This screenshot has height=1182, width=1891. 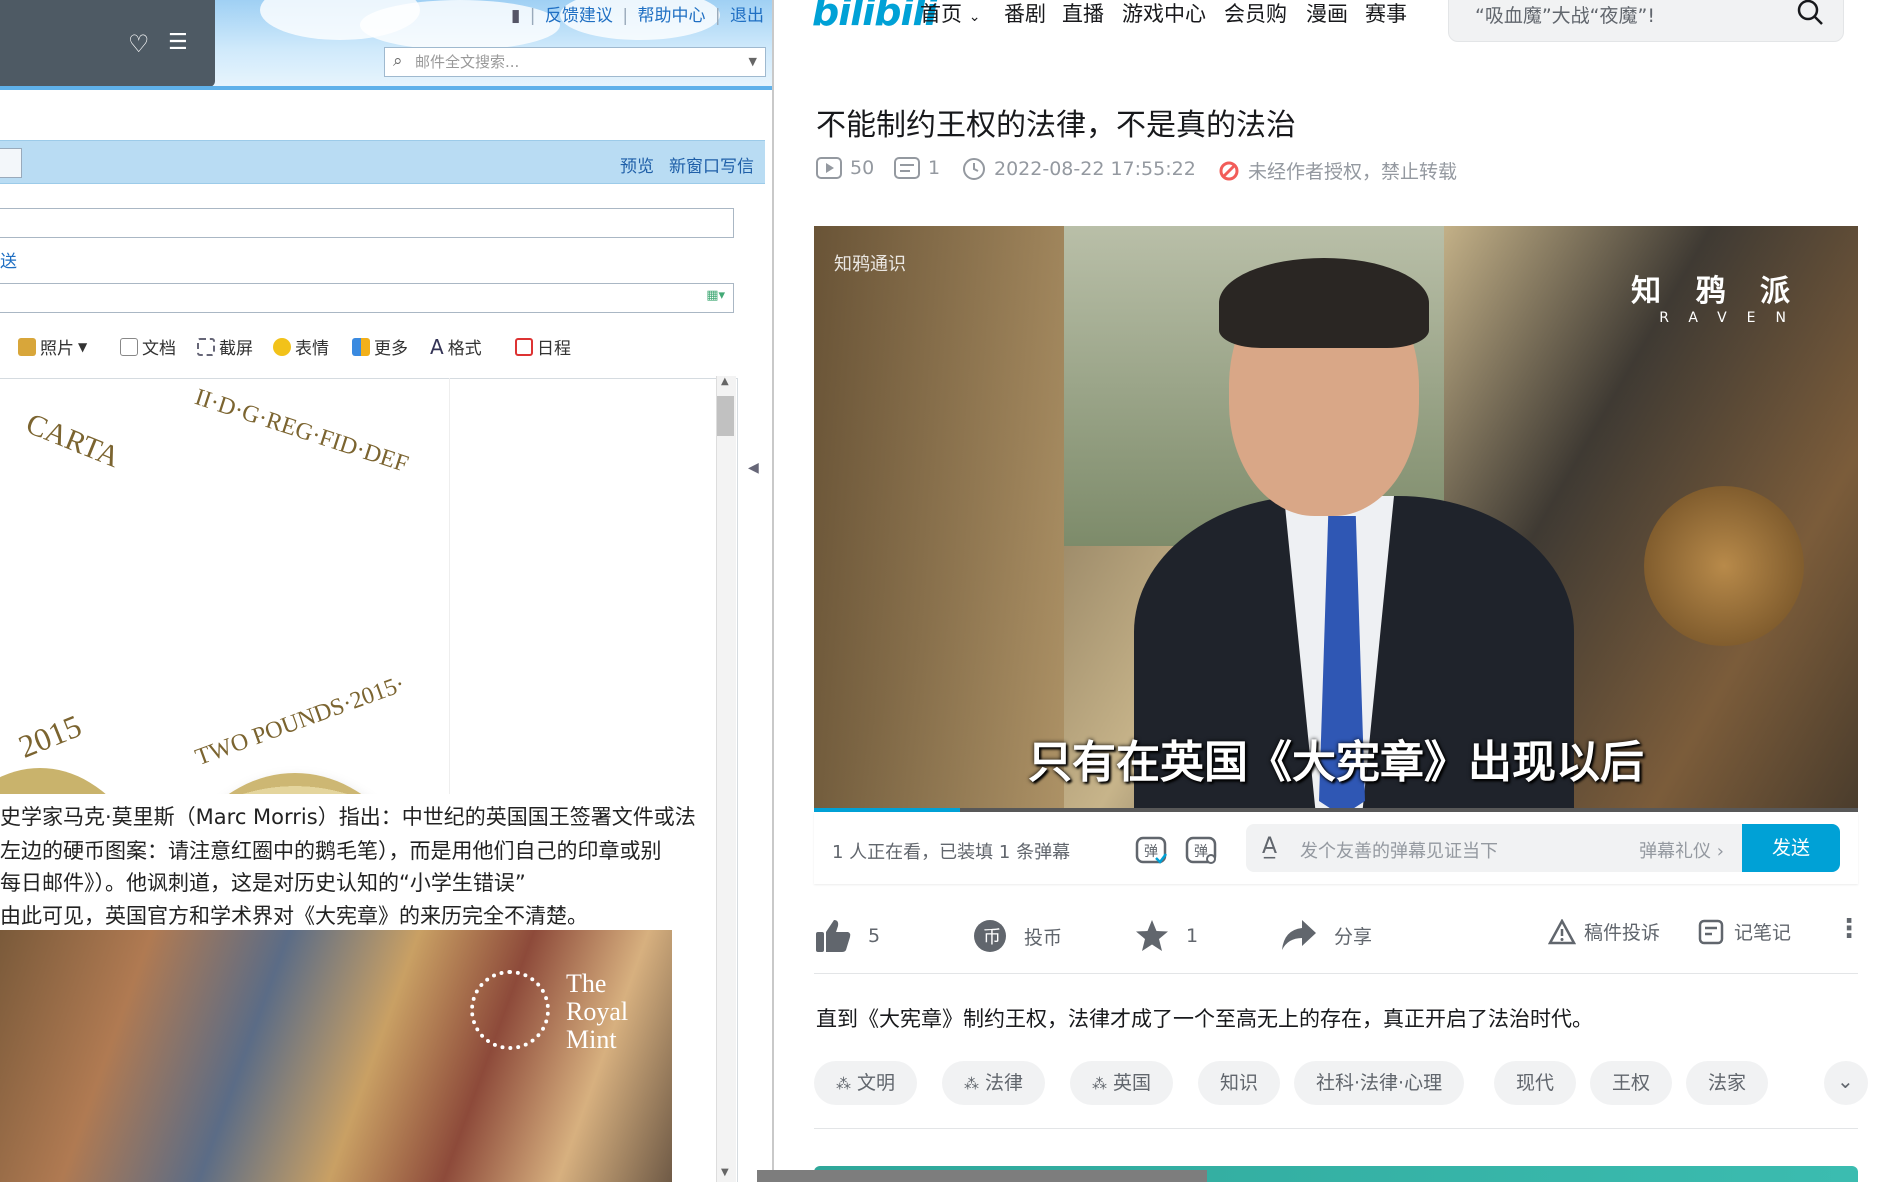 I want to click on document-label: 文档, so click(x=159, y=349).